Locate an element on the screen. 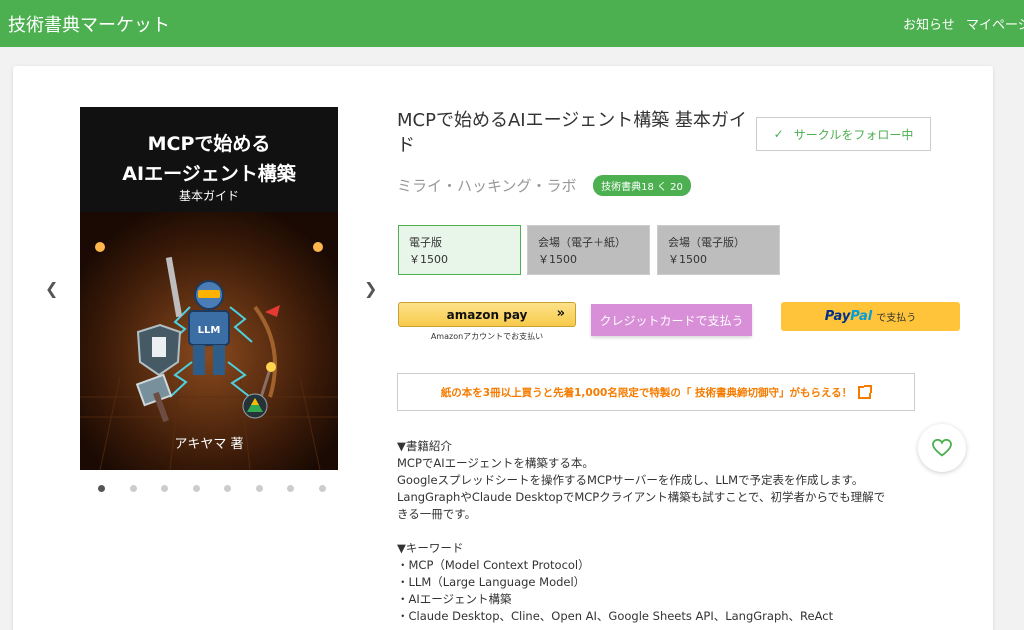  description-line: きる一冊です。 is located at coordinates (437, 514).